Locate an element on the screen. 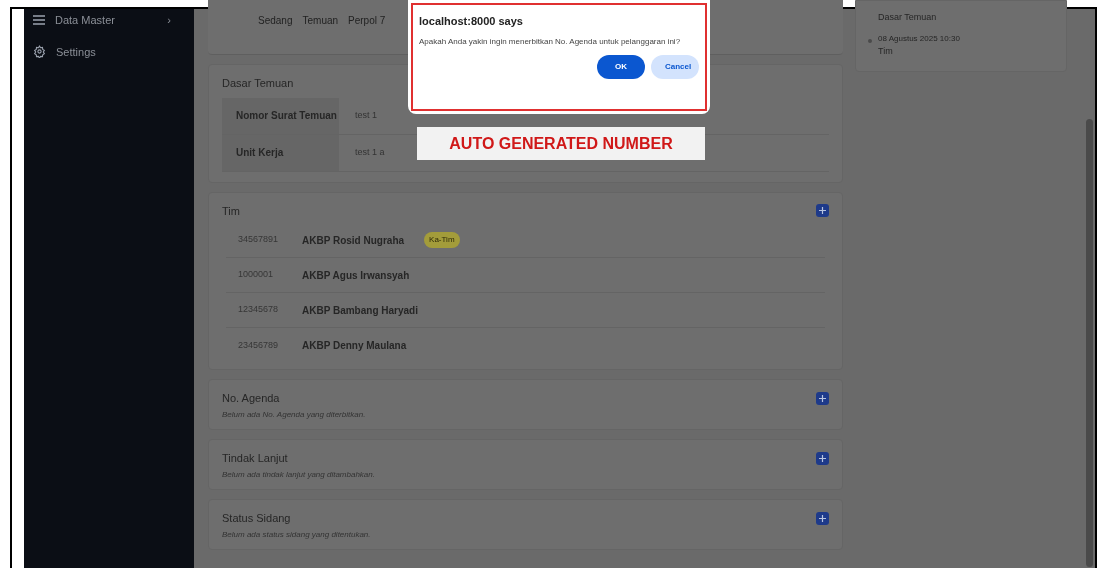 The image size is (1112, 568). summary-text: Perpol 7 is located at coordinates (367, 21).